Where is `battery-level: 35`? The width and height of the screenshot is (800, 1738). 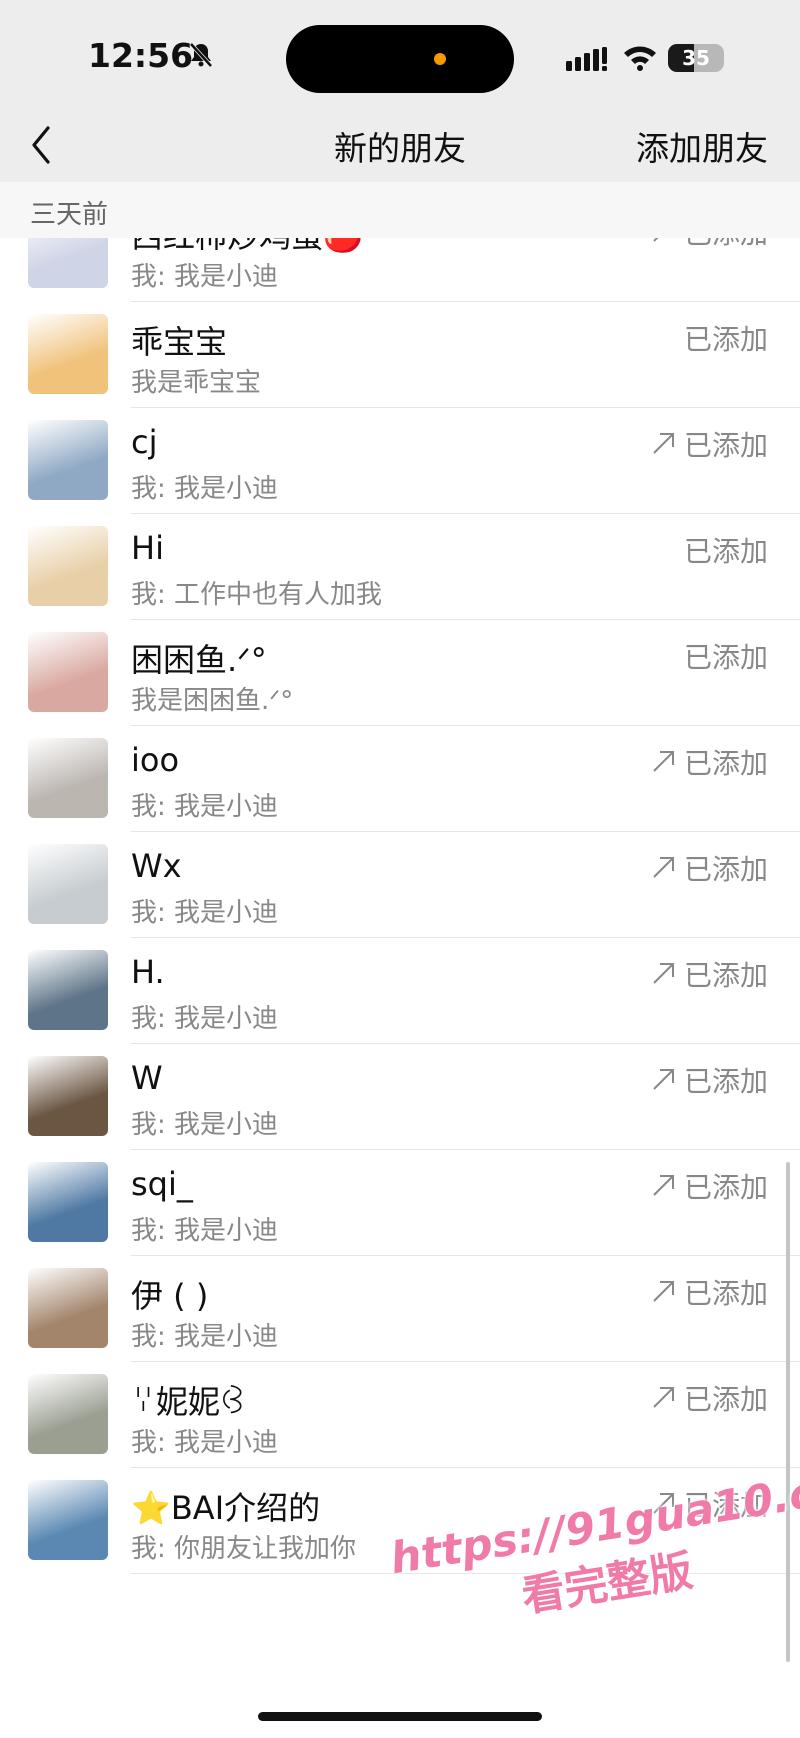
battery-level: 35 is located at coordinates (696, 58).